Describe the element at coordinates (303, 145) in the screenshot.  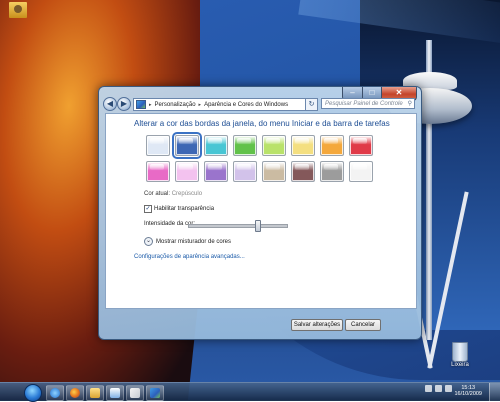
I see `color-swatch-pumpkin-light` at that location.